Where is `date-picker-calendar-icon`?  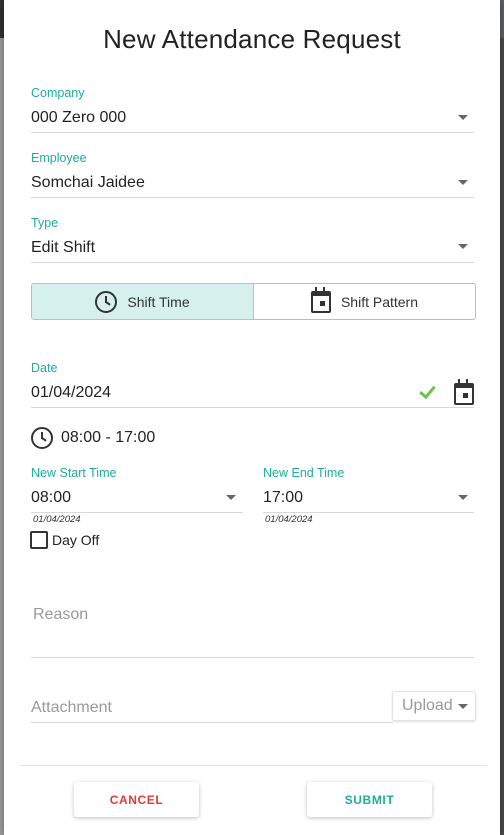 date-picker-calendar-icon is located at coordinates (464, 392).